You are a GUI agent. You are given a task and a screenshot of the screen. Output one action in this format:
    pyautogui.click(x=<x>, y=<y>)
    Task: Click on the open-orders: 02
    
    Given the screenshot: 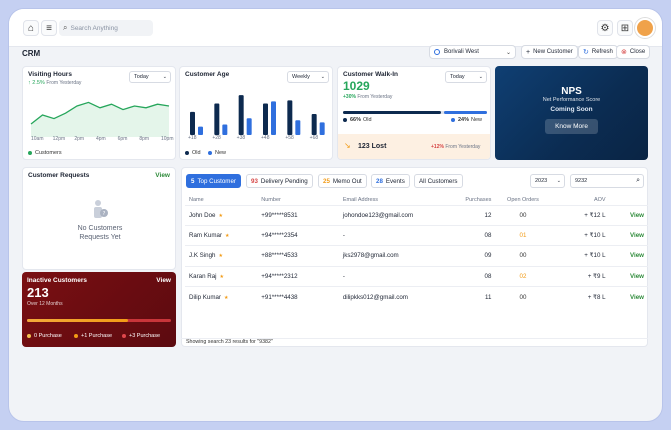 What is the action you would take?
    pyautogui.click(x=523, y=276)
    